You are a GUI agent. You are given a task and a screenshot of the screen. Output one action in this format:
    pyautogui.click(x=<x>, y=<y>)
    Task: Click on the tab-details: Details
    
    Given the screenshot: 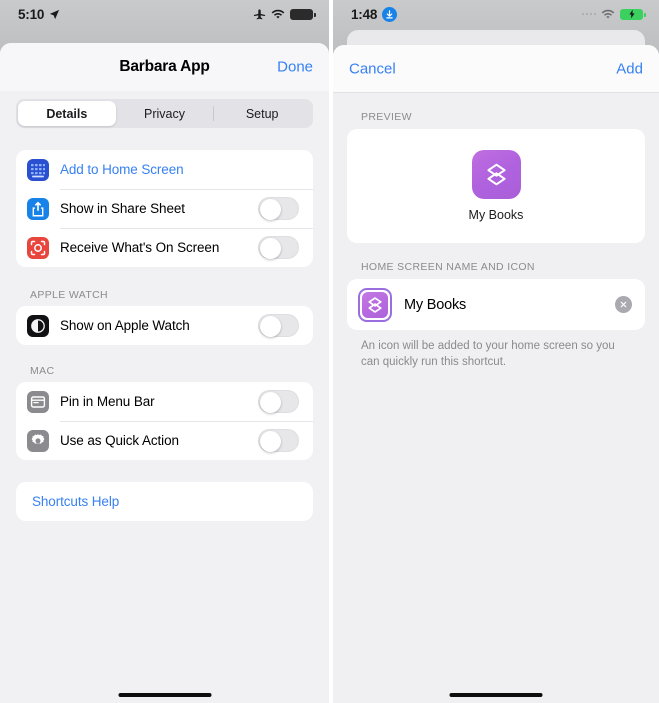 What is the action you would take?
    pyautogui.click(x=67, y=113)
    